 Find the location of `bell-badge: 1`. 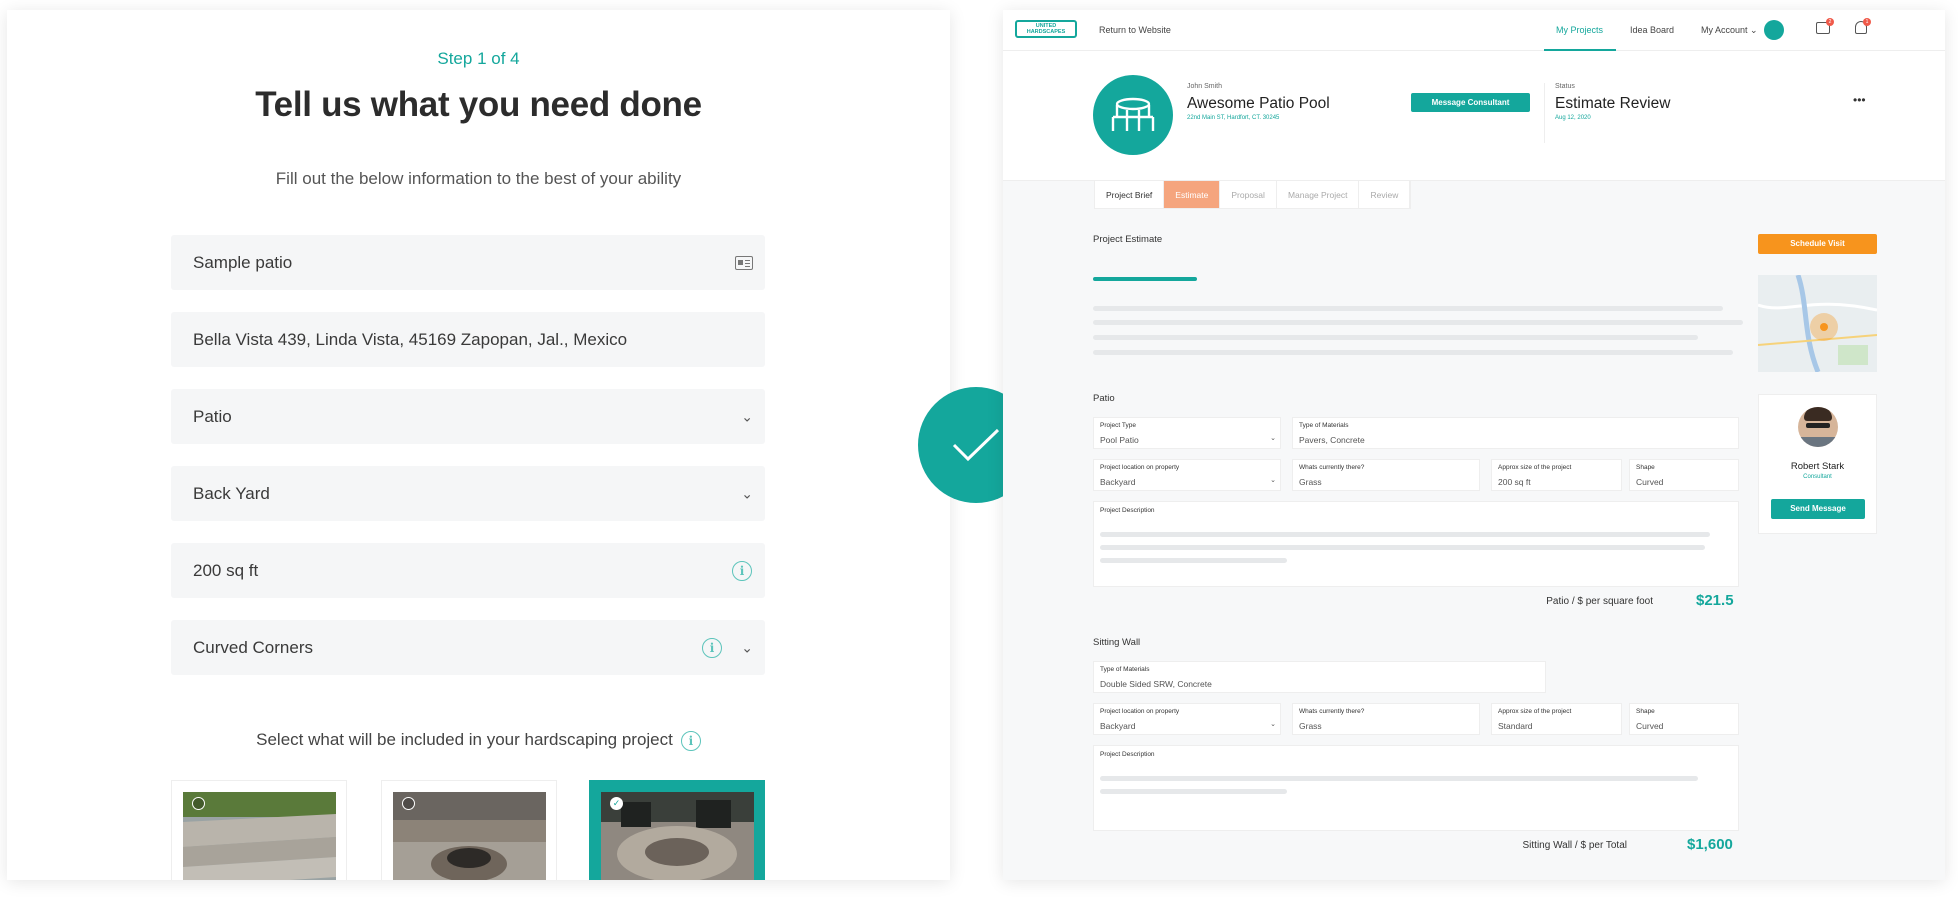

bell-badge: 1 is located at coordinates (1867, 22).